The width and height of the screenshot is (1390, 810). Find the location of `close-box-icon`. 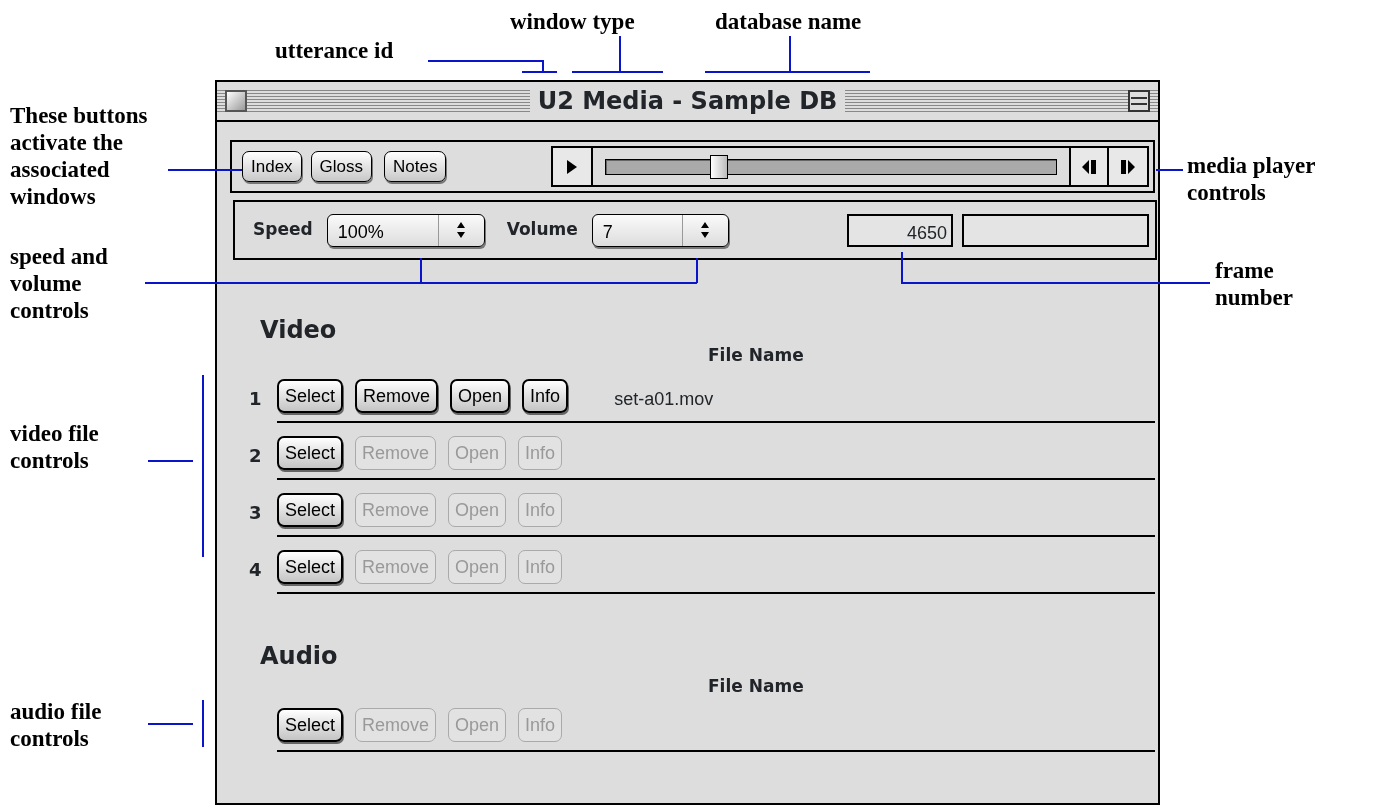

close-box-icon is located at coordinates (236, 101).